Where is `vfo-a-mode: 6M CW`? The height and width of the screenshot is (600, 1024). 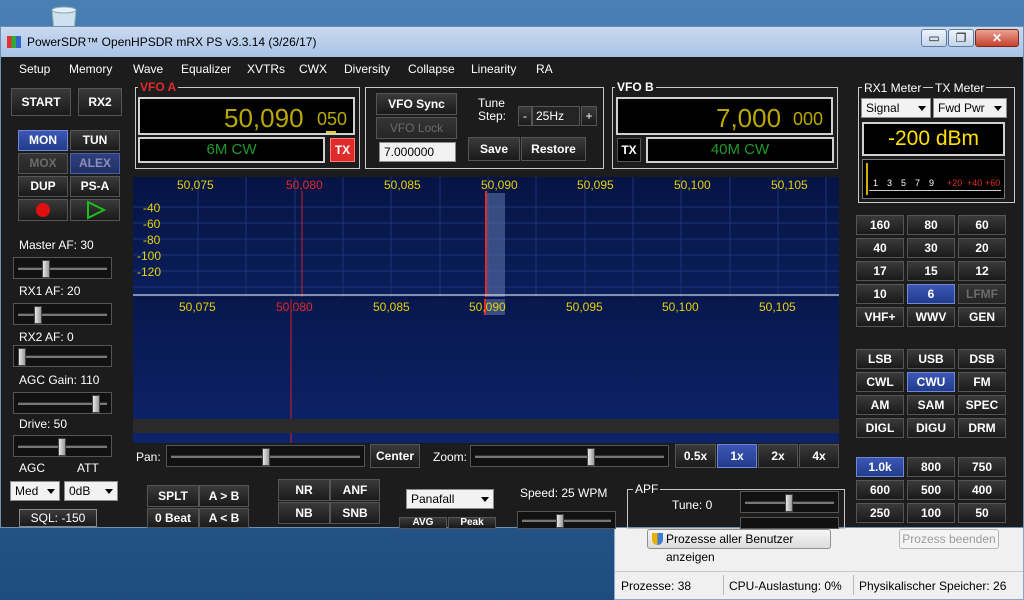
vfo-a-mode: 6M CW is located at coordinates (231, 150).